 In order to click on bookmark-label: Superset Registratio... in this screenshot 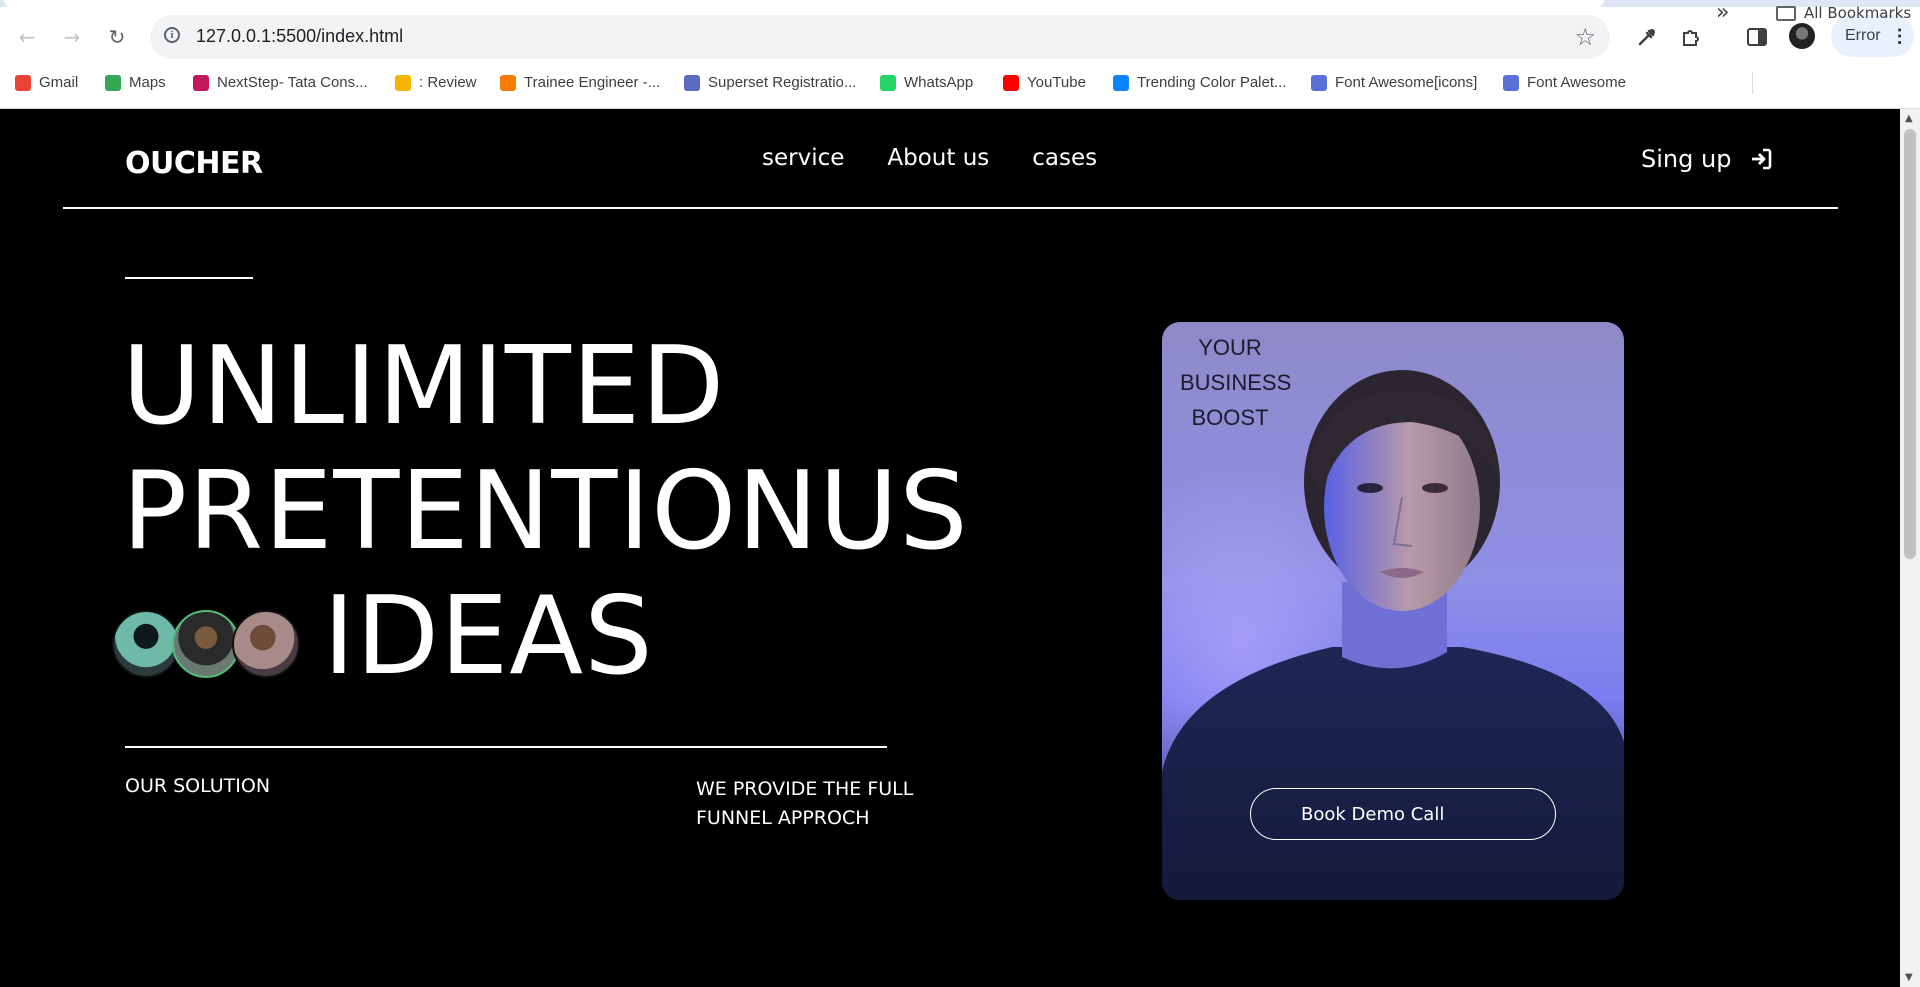, I will do `click(782, 82)`.